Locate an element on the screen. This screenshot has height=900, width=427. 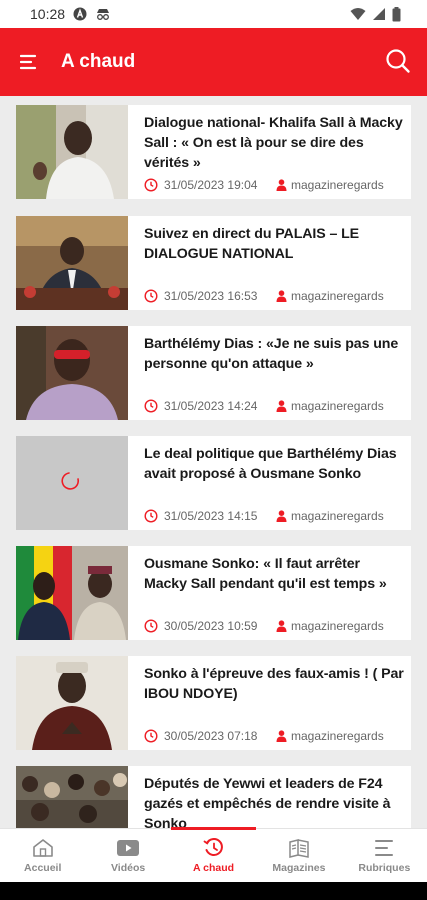
incognito-icon is located at coordinates (103, 14).